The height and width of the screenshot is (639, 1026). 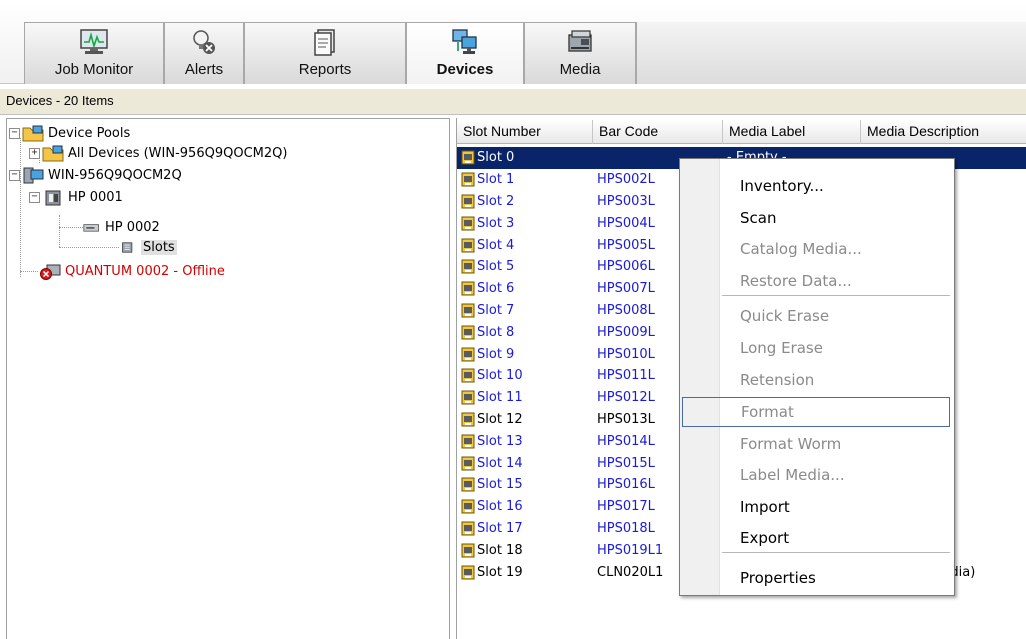 I want to click on menu-icon-strip, so click(x=700, y=377).